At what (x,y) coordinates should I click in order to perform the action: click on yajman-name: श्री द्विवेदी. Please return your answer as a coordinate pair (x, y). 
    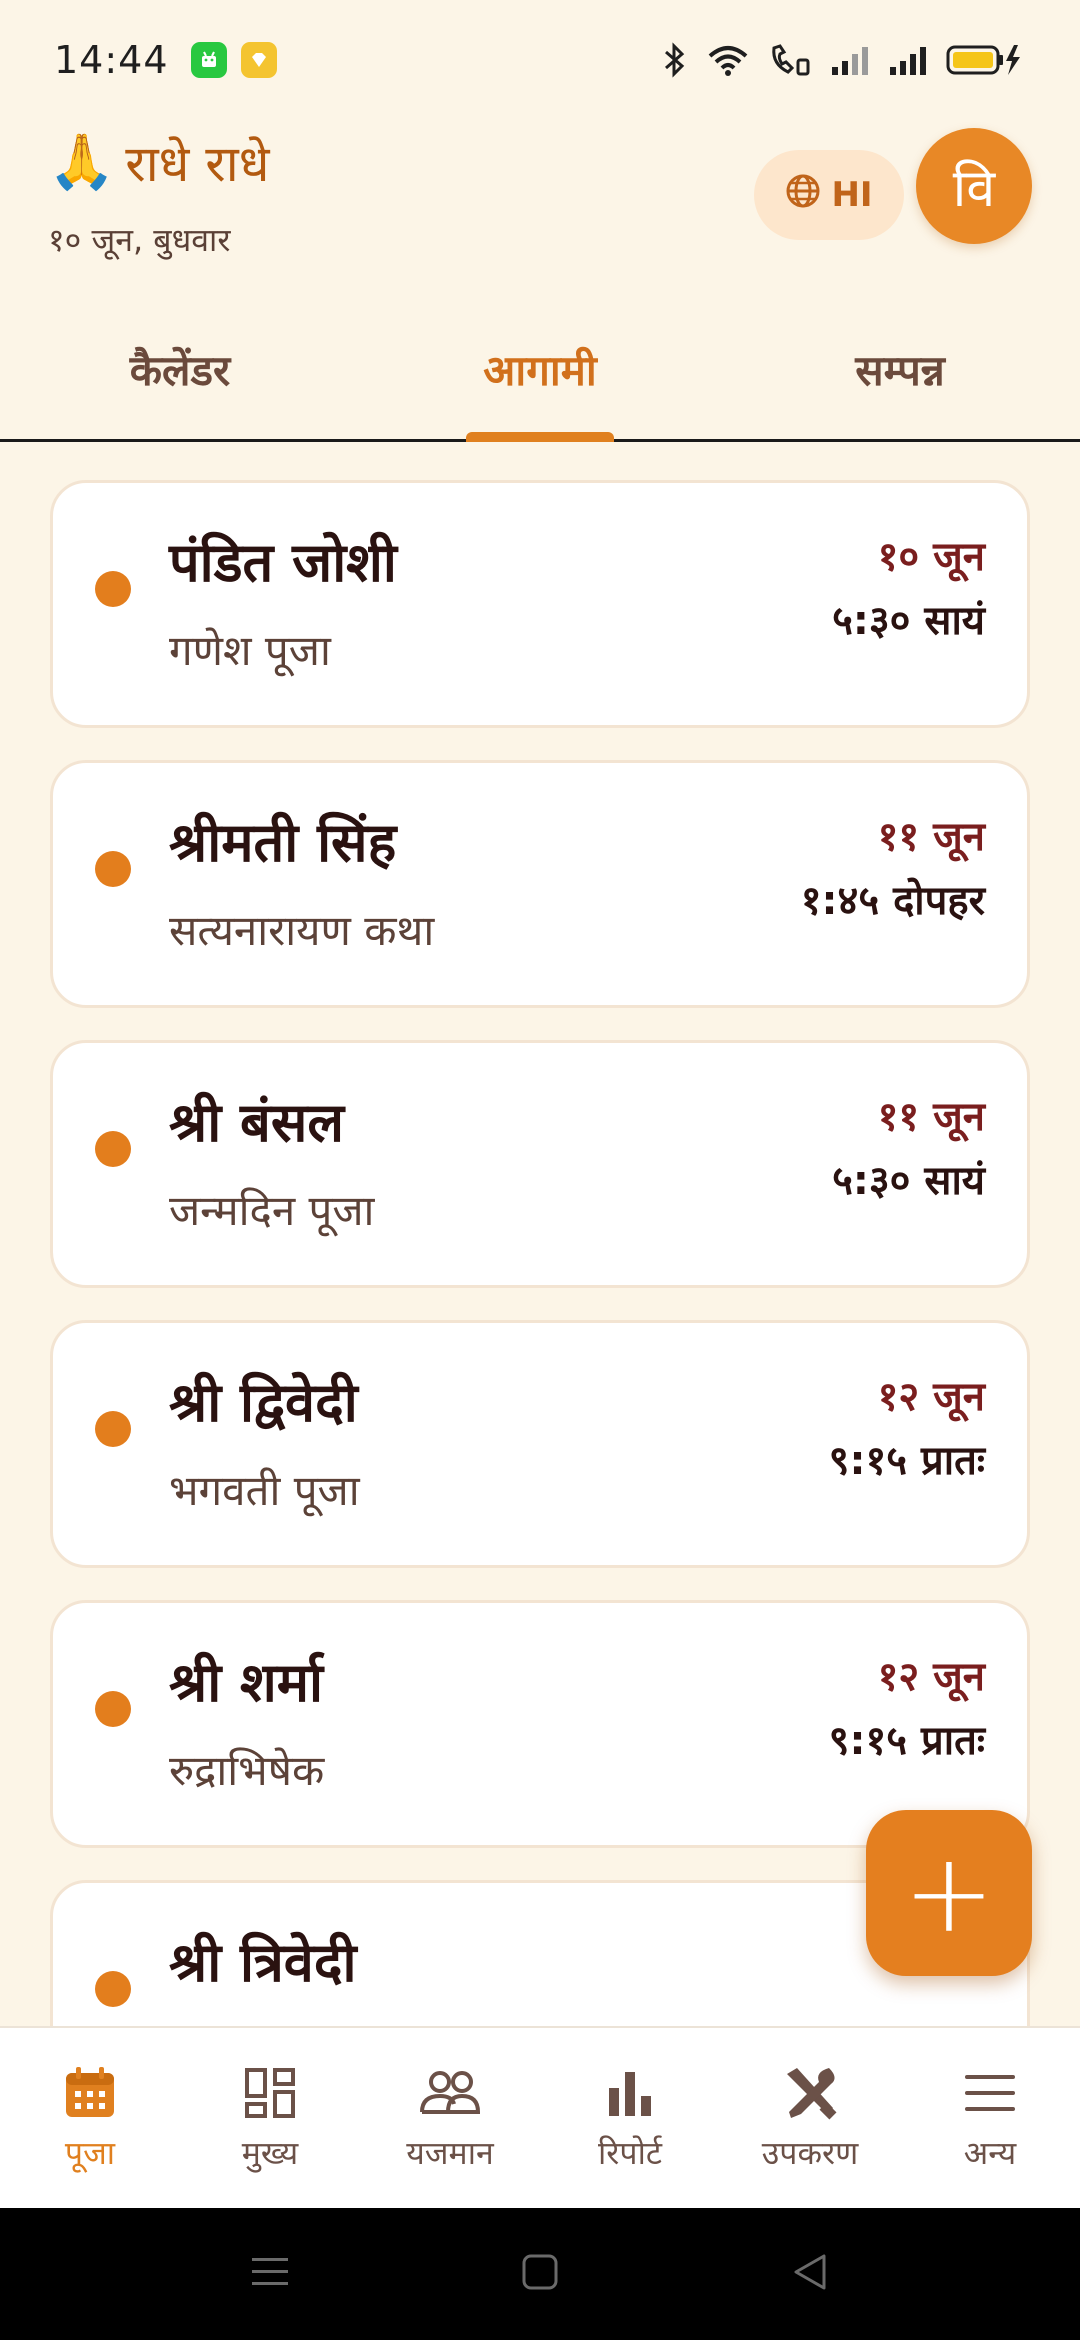
    Looking at the image, I should click on (263, 1402).